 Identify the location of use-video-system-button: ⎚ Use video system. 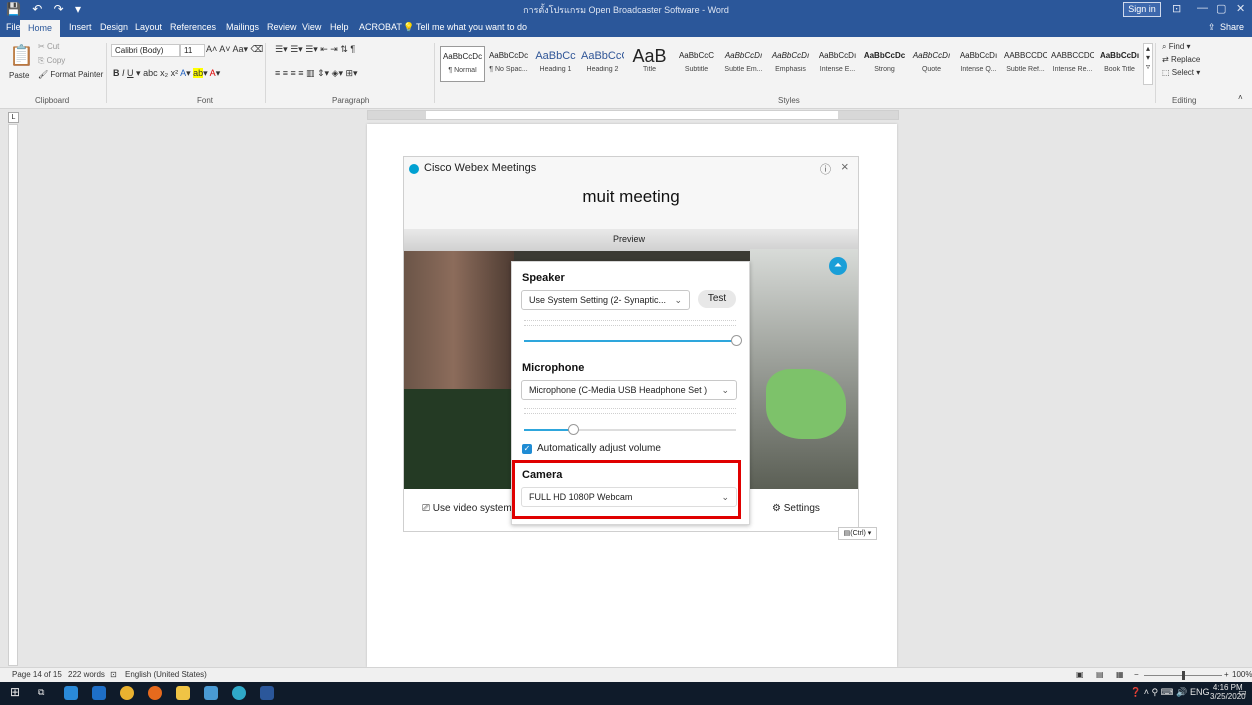
(467, 508).